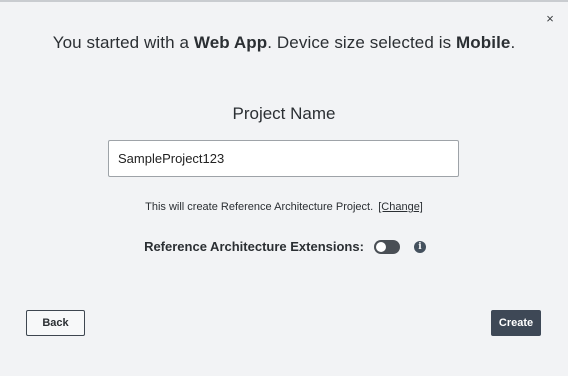  I want to click on change-link: [Change], so click(400, 207).